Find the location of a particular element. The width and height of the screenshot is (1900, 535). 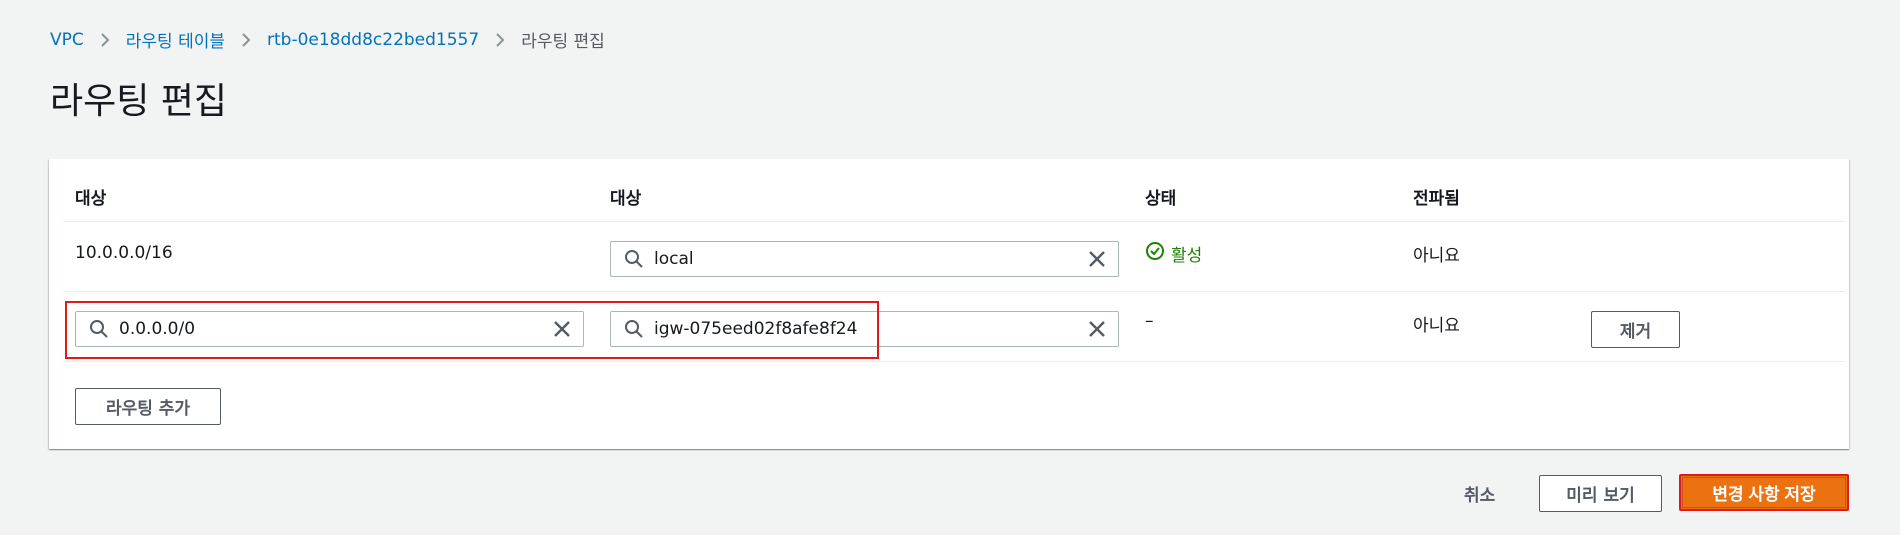

remove-button: 제거 is located at coordinates (1635, 329).